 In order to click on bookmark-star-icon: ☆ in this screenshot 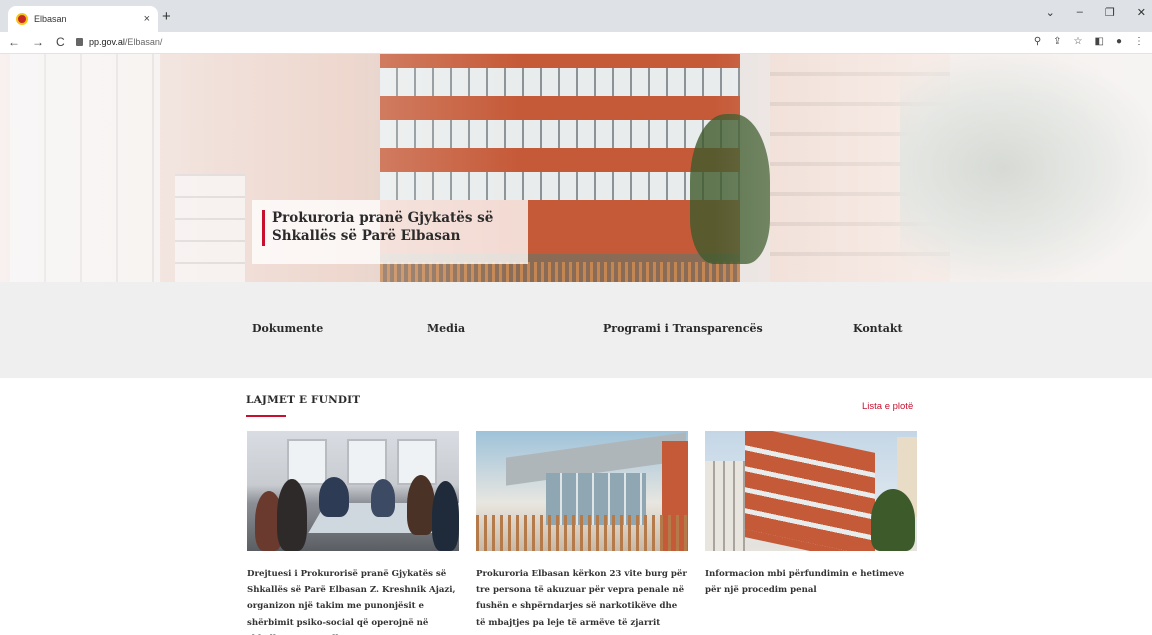, I will do `click(1078, 41)`.